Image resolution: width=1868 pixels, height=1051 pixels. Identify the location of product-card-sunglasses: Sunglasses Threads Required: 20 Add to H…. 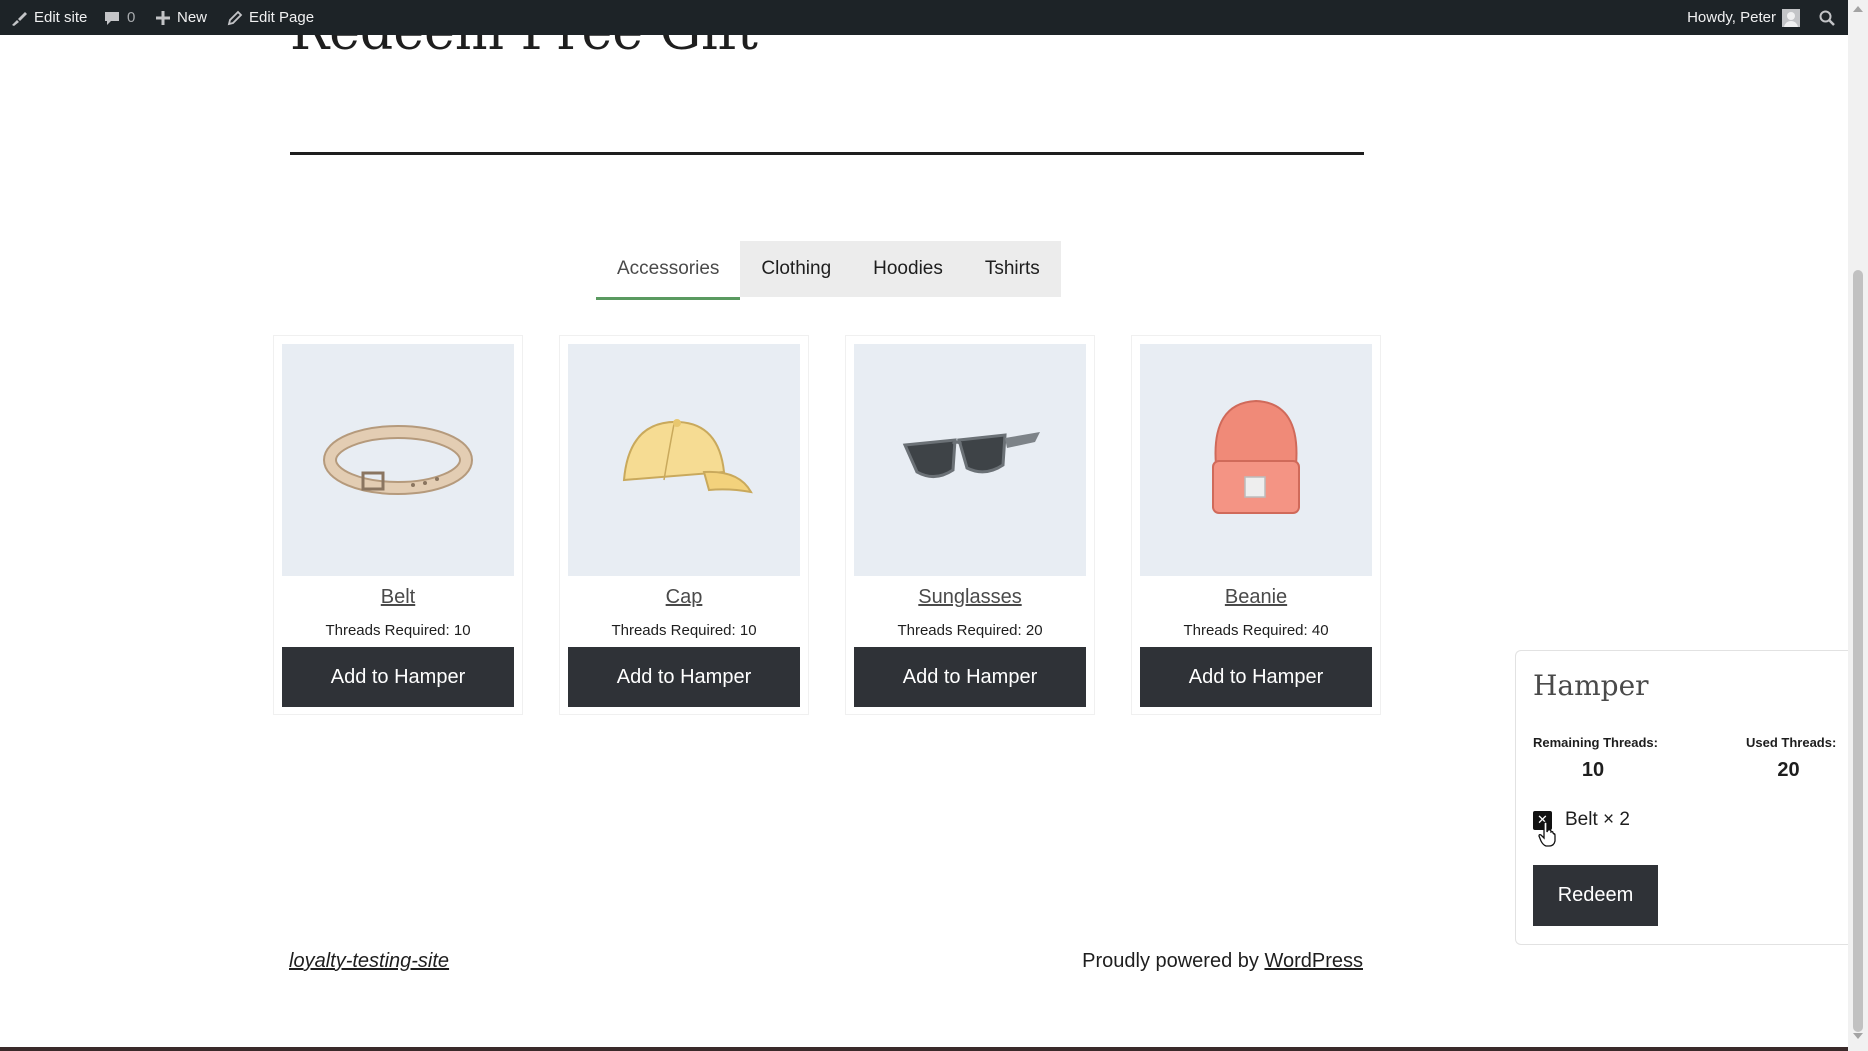
(970, 525).